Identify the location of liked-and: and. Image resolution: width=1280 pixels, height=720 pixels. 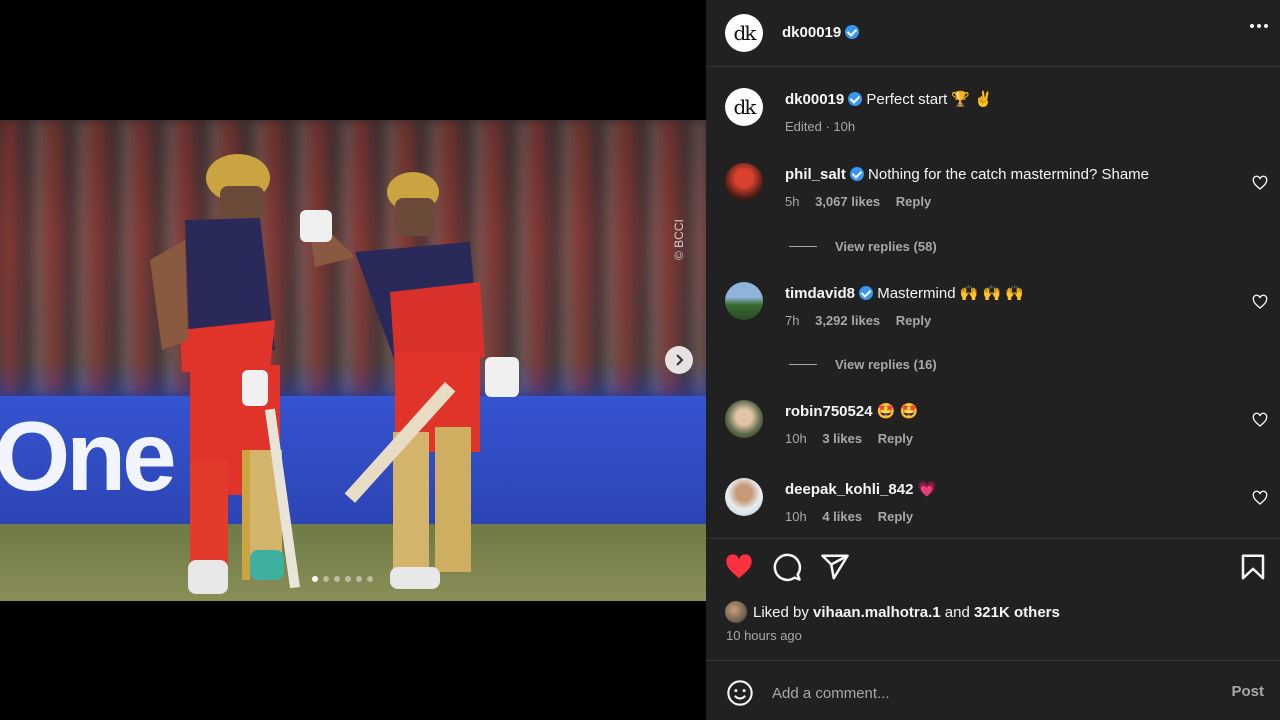
(957, 612).